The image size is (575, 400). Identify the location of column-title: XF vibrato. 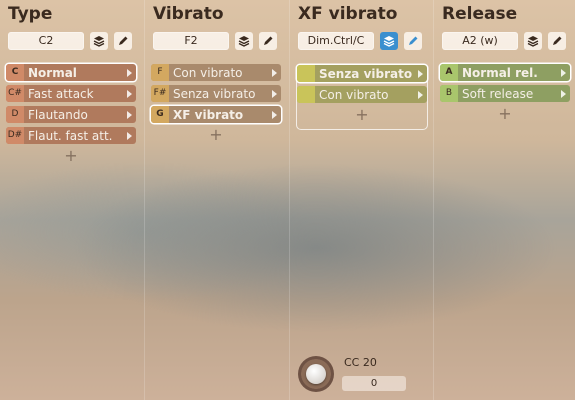
(348, 14).